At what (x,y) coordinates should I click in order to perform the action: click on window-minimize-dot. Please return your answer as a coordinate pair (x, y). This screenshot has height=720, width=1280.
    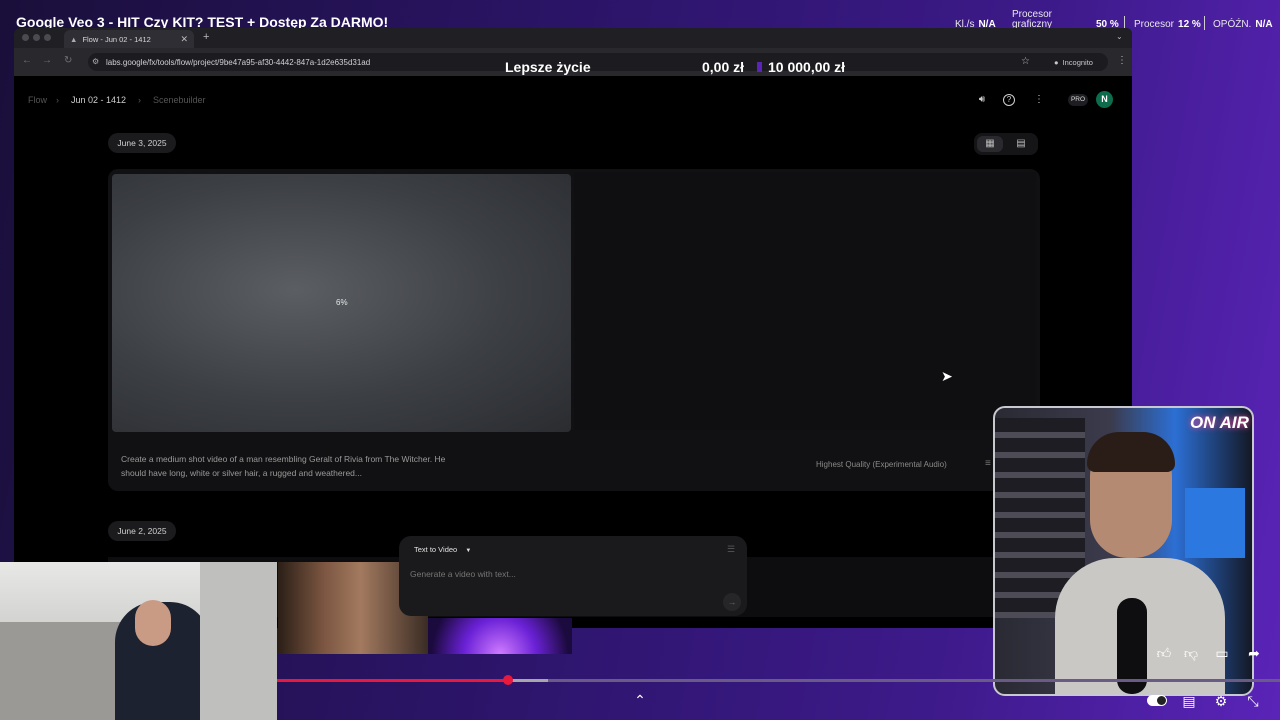
    Looking at the image, I should click on (36, 37).